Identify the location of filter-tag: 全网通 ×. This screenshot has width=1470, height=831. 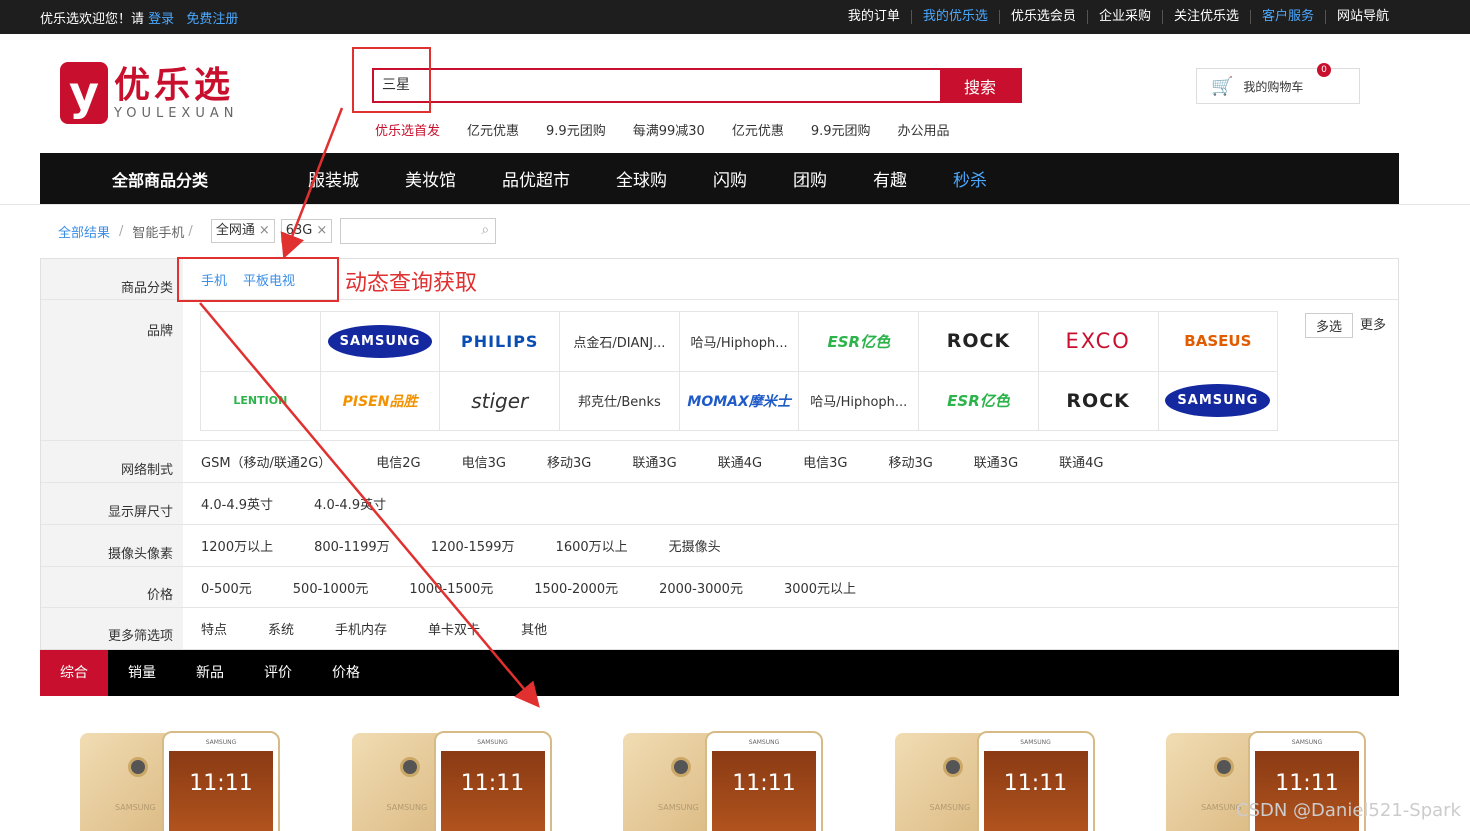
(242, 231).